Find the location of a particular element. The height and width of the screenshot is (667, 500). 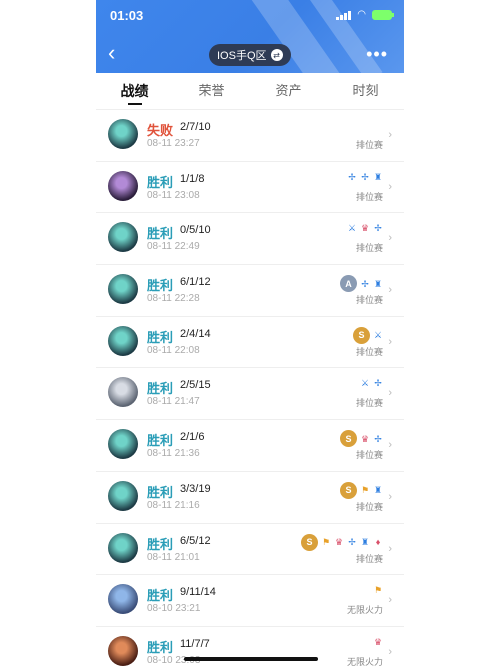

battery-icon is located at coordinates (383, 15).